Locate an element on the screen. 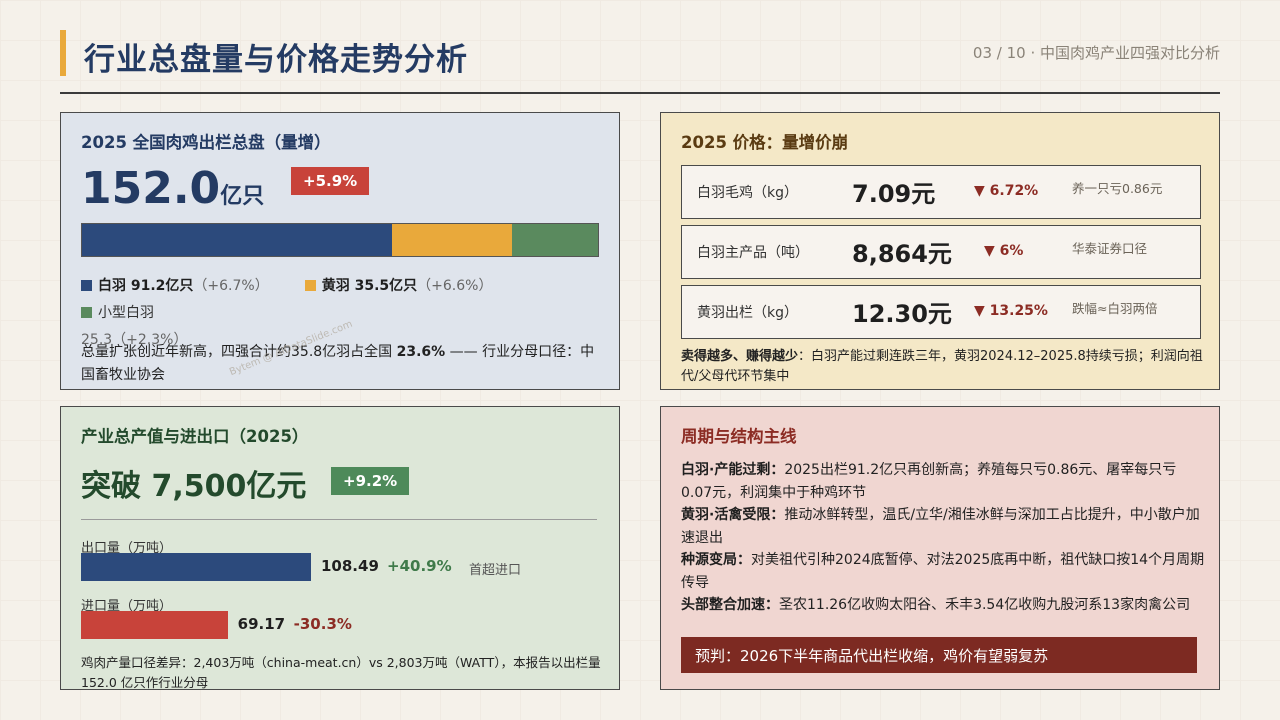 This screenshot has height=720, width=1280. volume-total: 152.0亿只 is located at coordinates (172, 188).